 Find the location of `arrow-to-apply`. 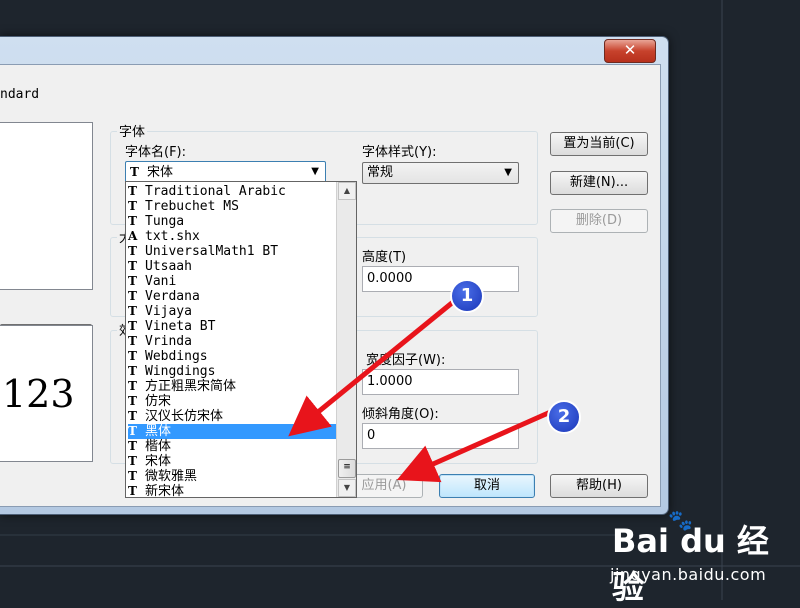

arrow-to-apply is located at coordinates (476, 445).